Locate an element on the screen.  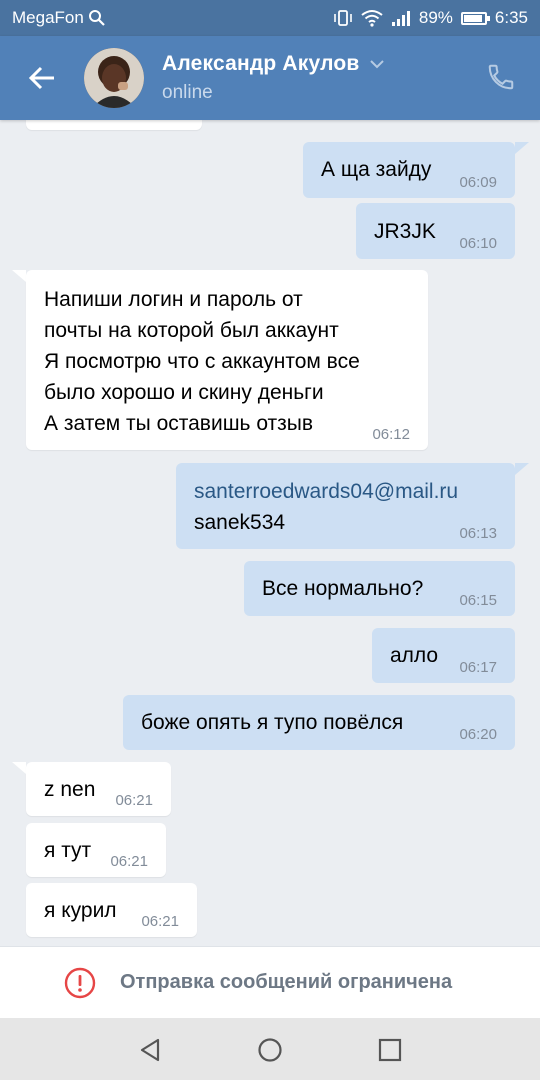
message-bubble-out: боже опять я тупо повёлся 06:20 is located at coordinates (319, 722).